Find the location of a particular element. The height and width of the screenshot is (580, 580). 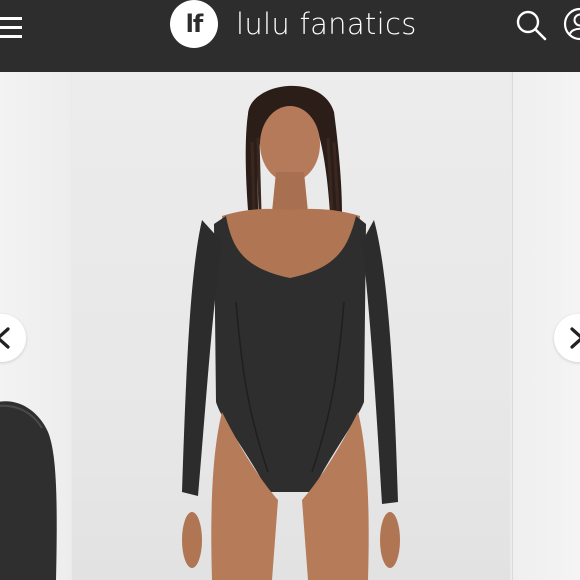

site-header: lf lulu fanatics is located at coordinates (290, 36).